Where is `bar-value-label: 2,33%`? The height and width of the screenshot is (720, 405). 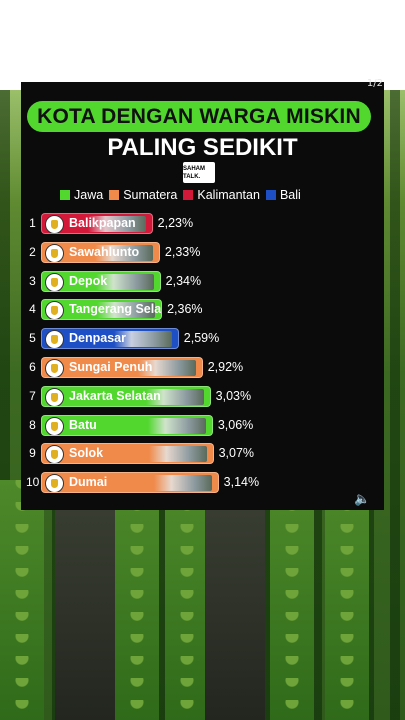
bar-value-label: 2,33% is located at coordinates (182, 251).